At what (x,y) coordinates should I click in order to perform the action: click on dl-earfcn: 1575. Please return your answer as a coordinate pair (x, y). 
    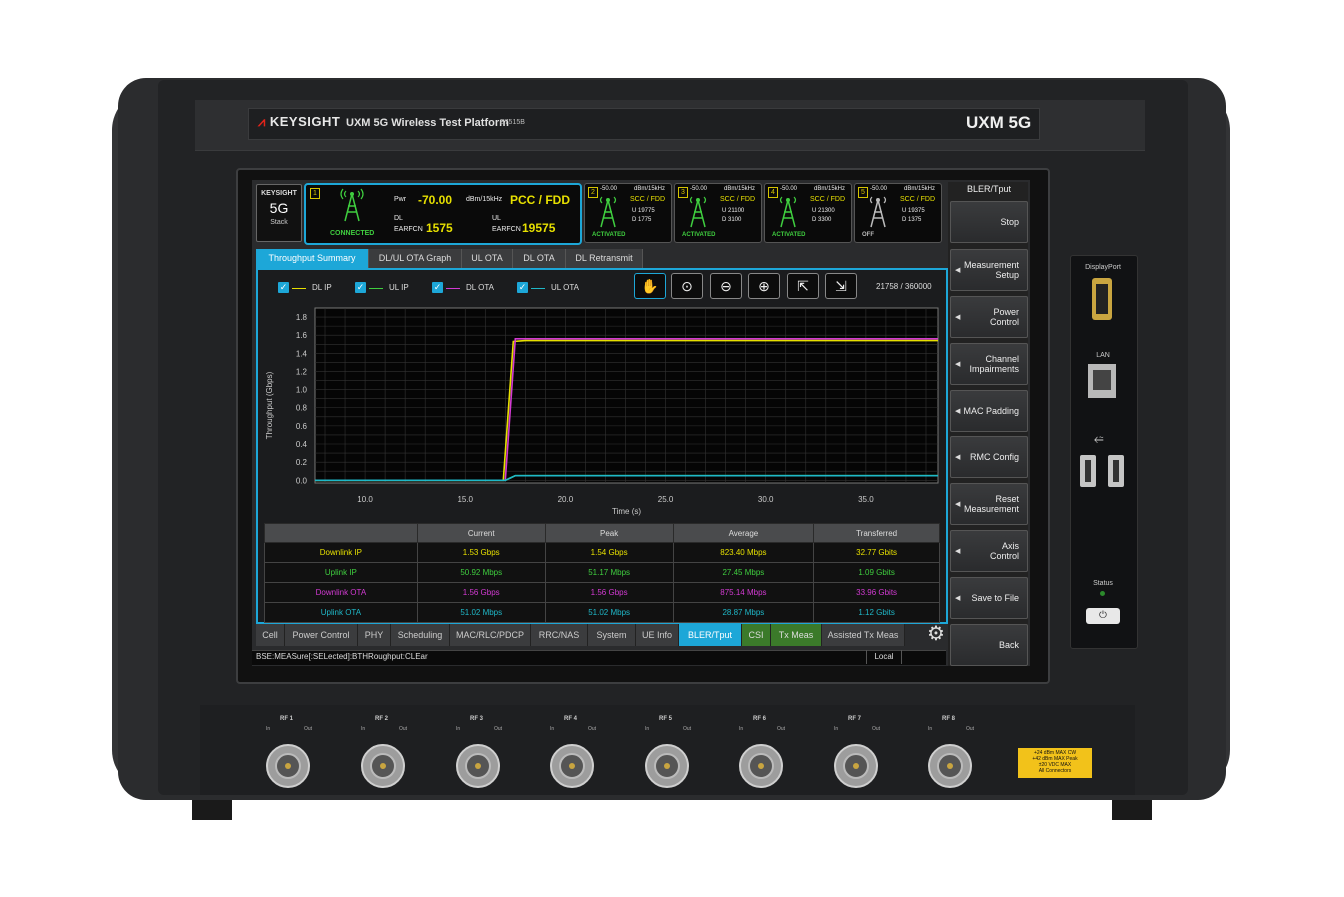
    Looking at the image, I should click on (439, 228).